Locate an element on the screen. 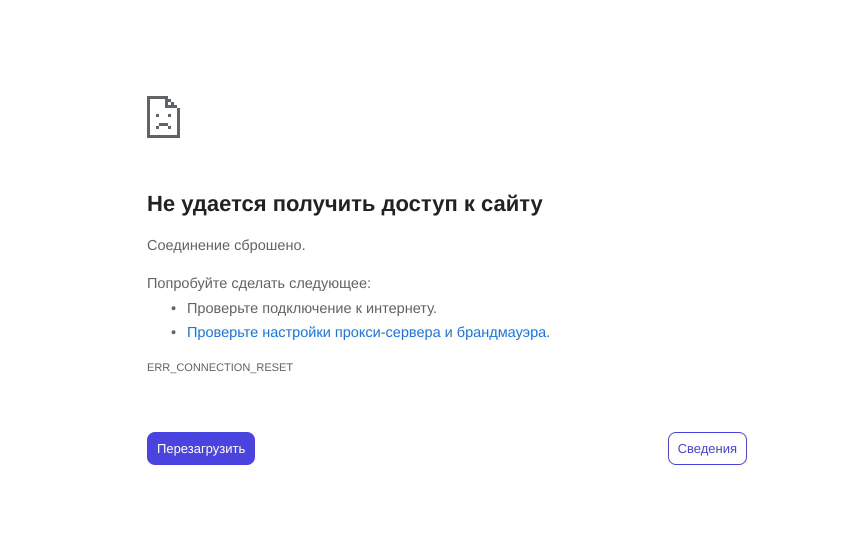  settings-link: Проверьте настройки прокси-сервера и брандмауэра is located at coordinates (366, 333).